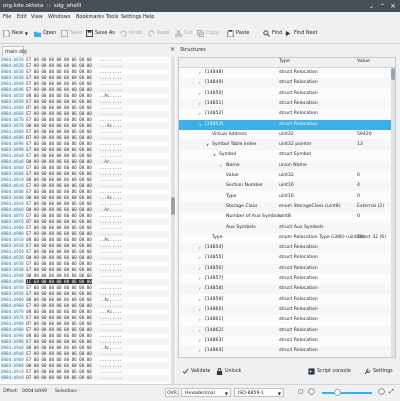 This screenshot has width=400, height=401. Describe the element at coordinates (206, 392) in the screenshot. I see `value-coding-select: Hexadecimal ▼` at that location.